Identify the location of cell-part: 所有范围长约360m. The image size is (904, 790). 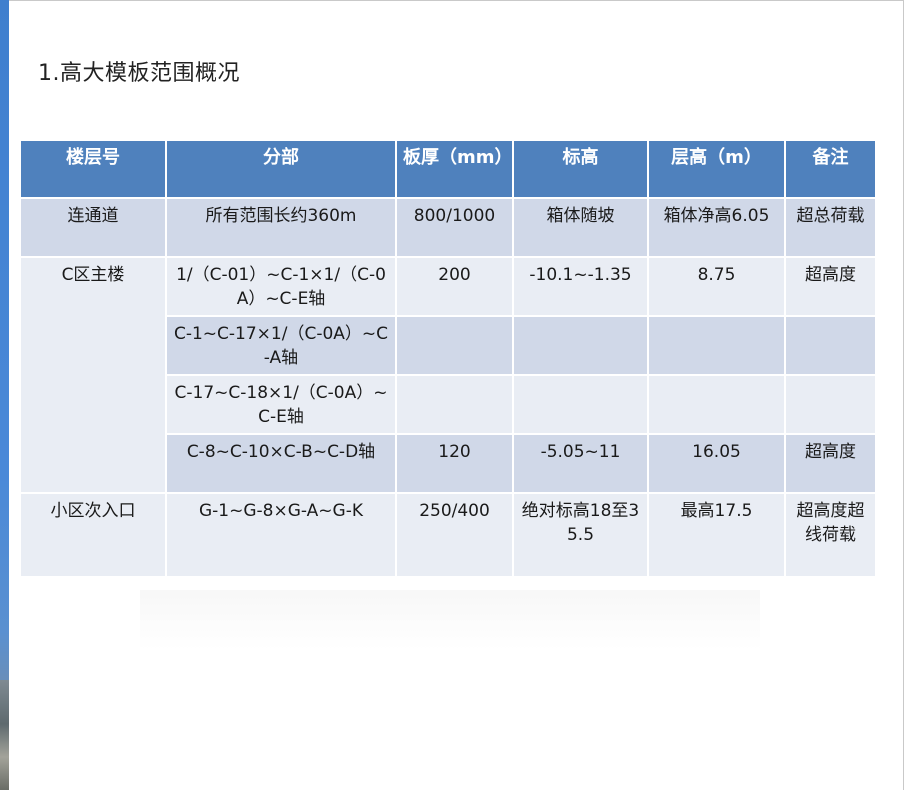
(281, 227).